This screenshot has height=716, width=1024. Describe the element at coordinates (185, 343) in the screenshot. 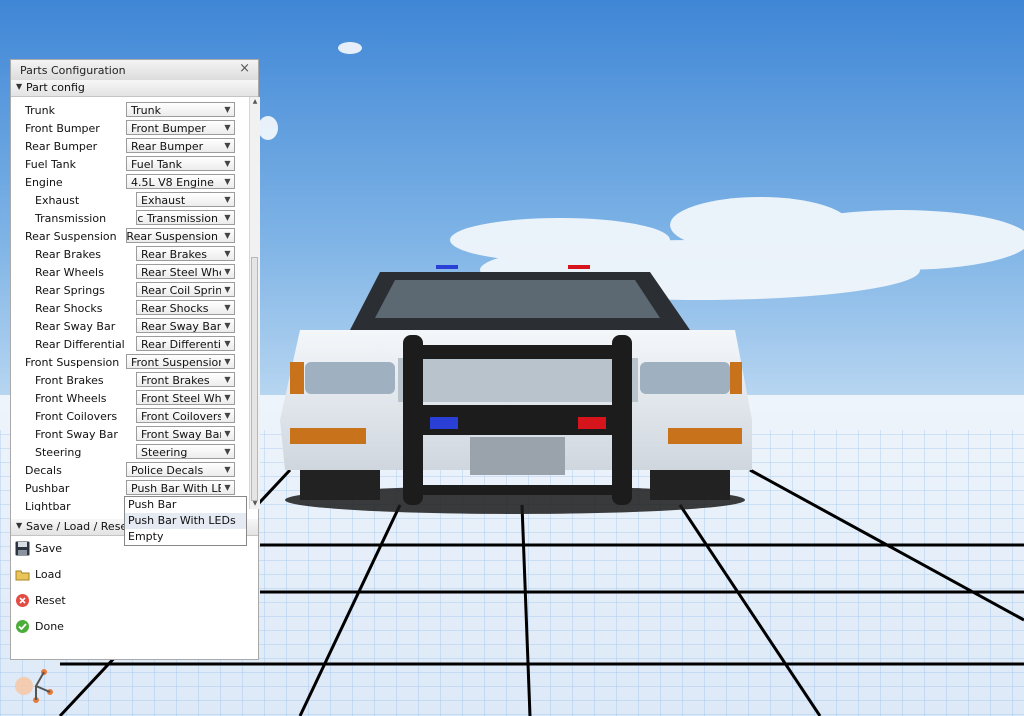

I see `part-select: Rear Differential ▼` at that location.